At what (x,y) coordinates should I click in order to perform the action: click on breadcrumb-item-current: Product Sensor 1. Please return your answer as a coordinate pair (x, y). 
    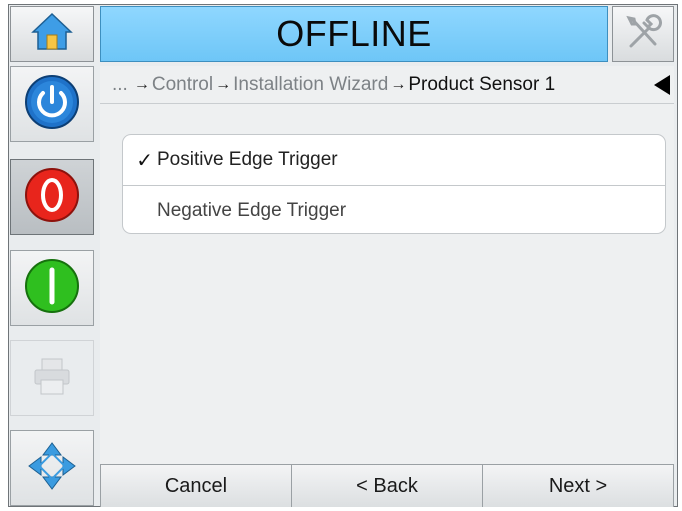
    Looking at the image, I should click on (482, 84).